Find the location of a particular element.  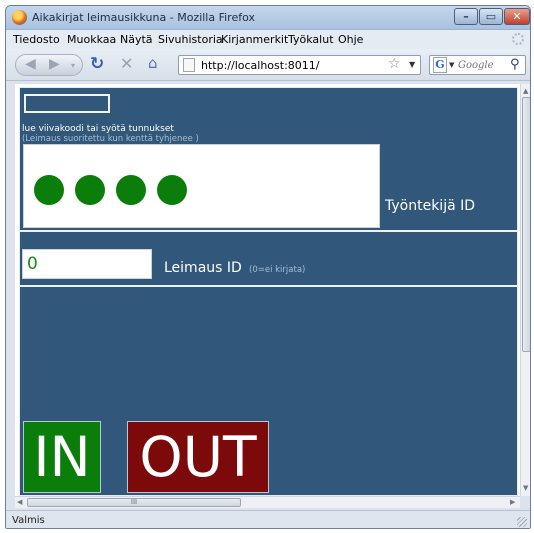

stamp-id-input is located at coordinates (87, 264).